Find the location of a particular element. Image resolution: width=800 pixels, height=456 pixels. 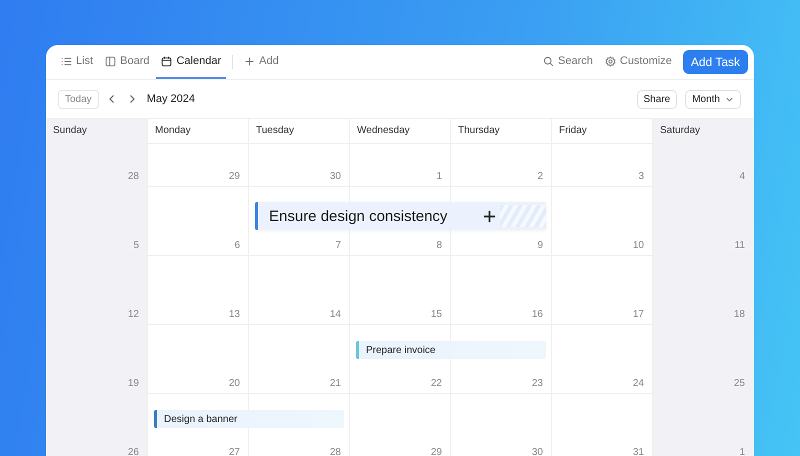

date-number: 7 is located at coordinates (338, 245).